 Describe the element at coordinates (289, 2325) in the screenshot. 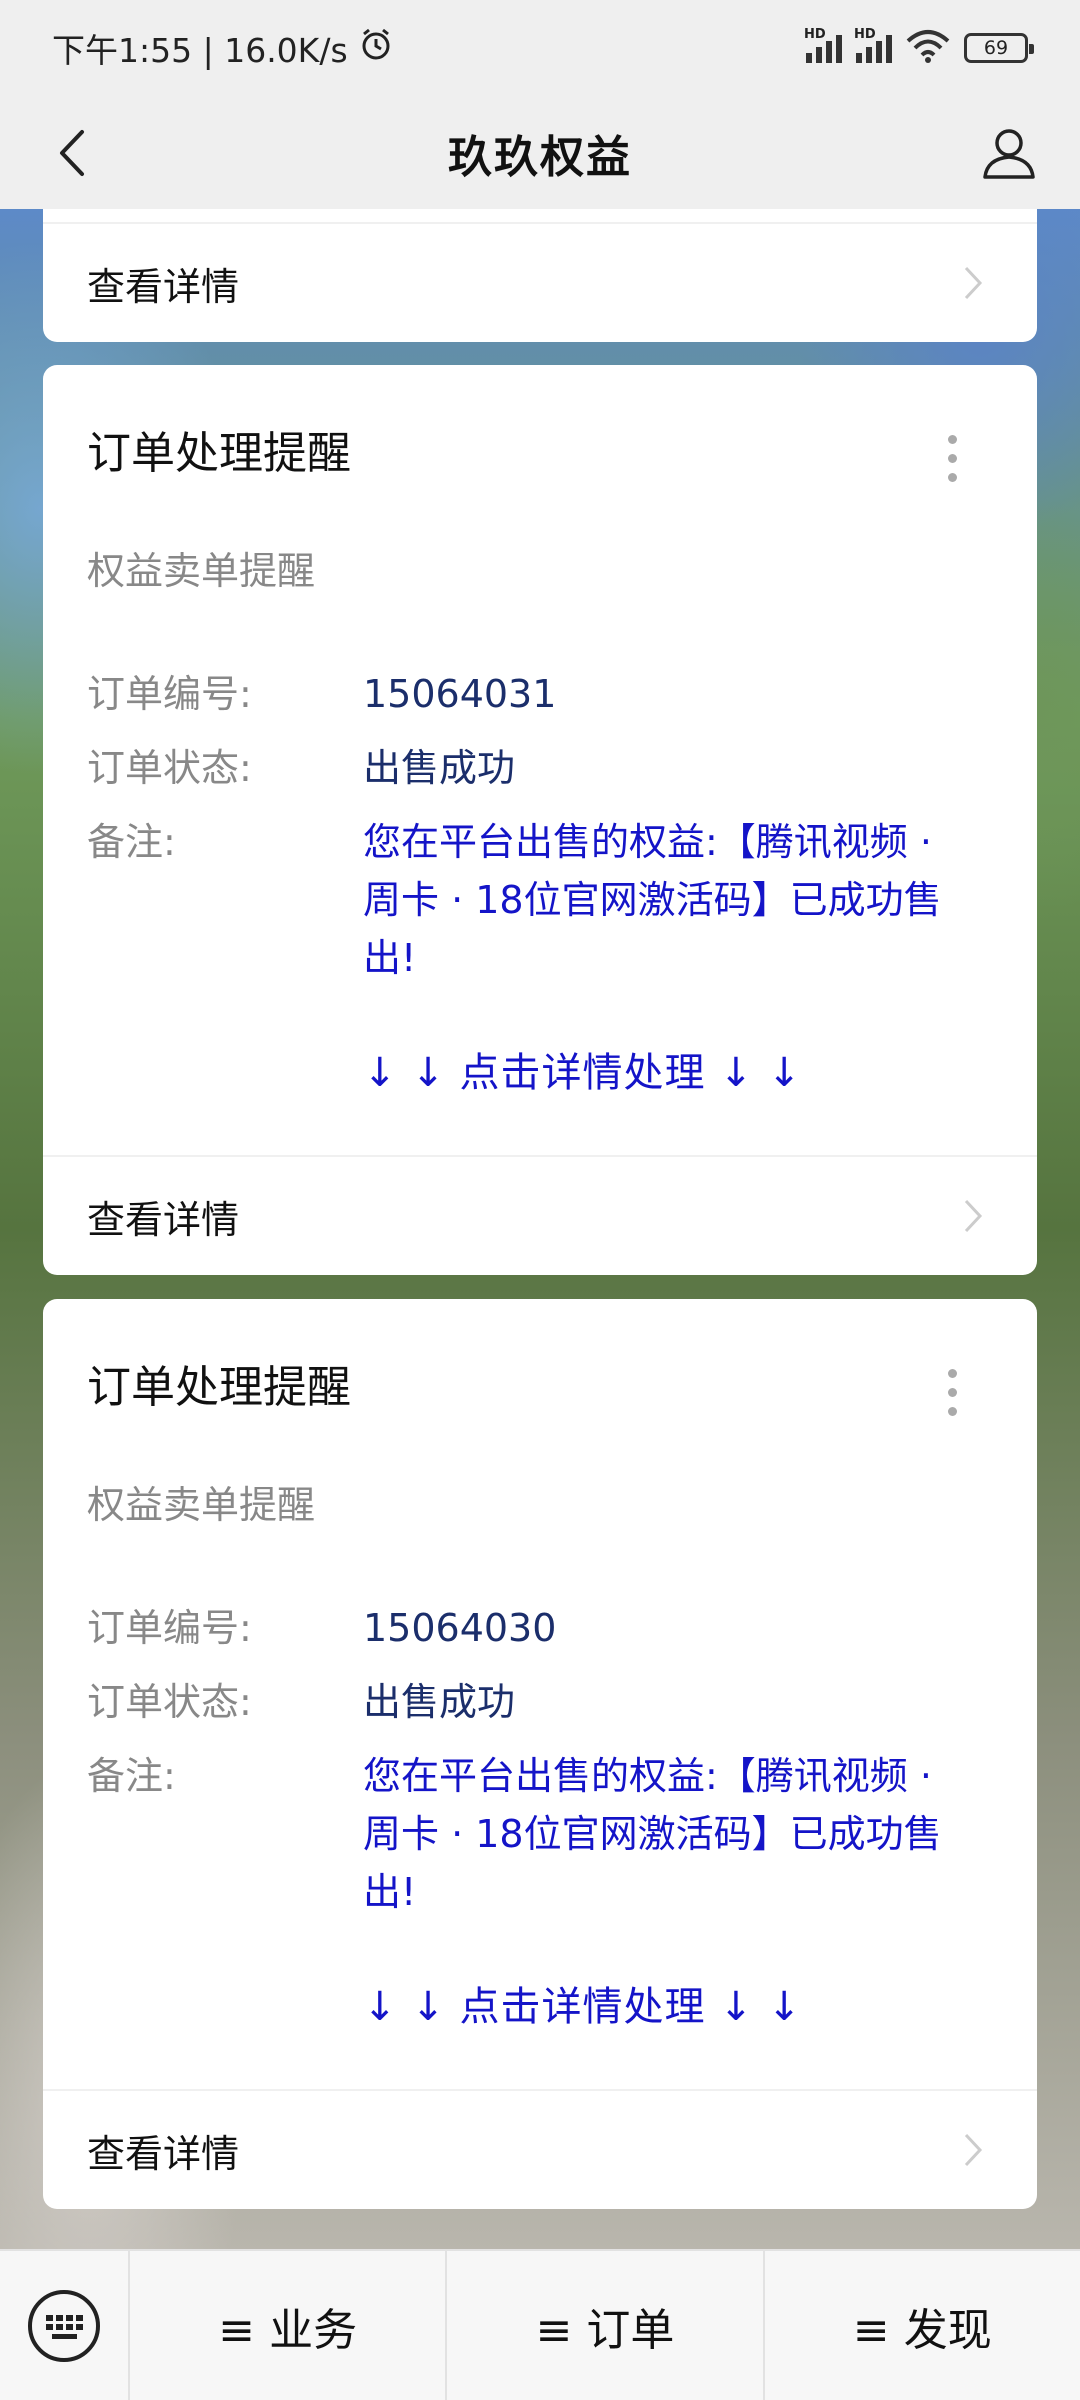

I see `menu-business: ≡ 业务` at that location.